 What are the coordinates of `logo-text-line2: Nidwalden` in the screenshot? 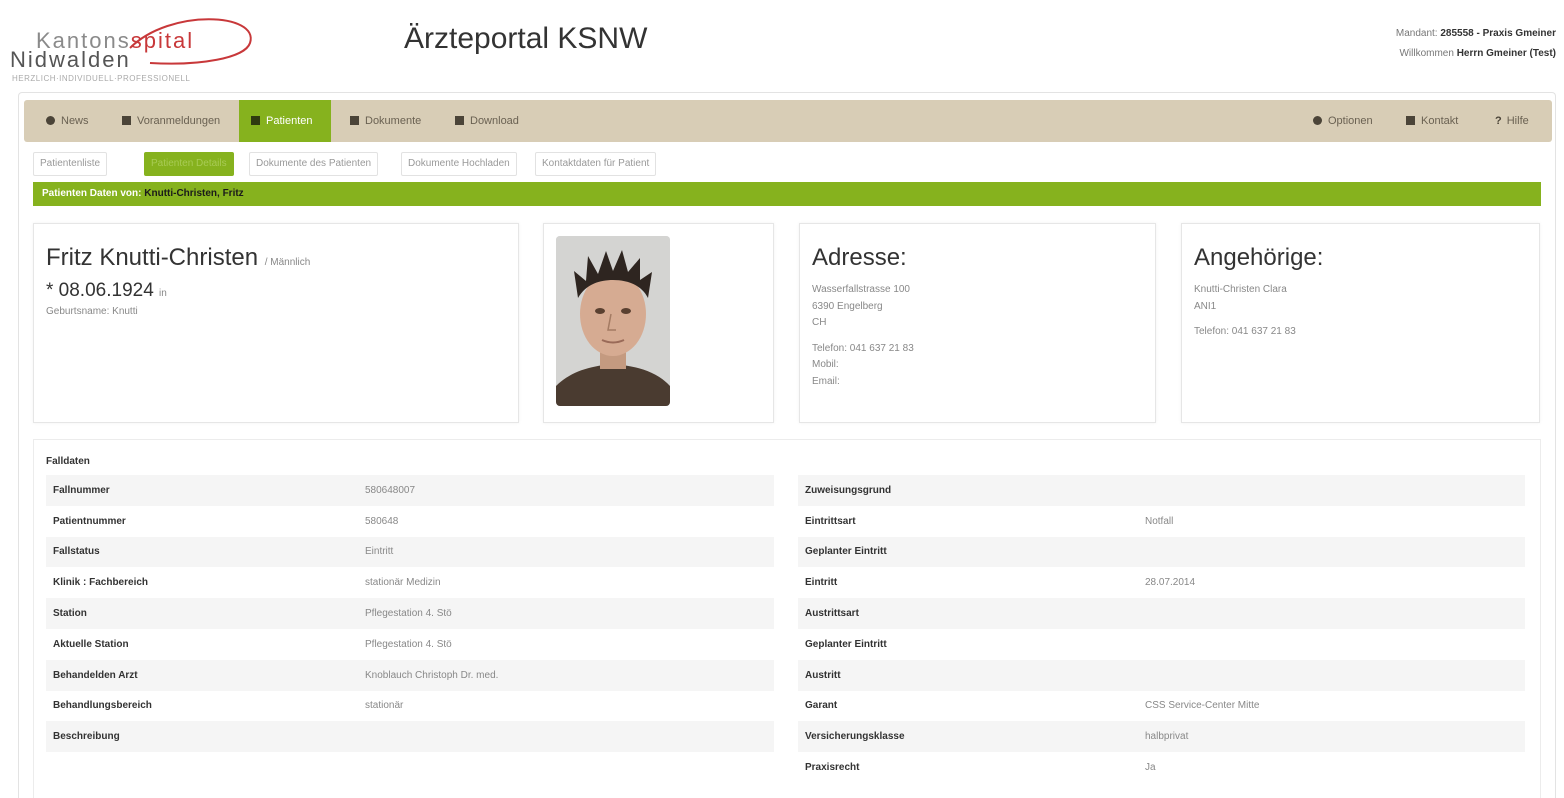 It's located at (70, 59).